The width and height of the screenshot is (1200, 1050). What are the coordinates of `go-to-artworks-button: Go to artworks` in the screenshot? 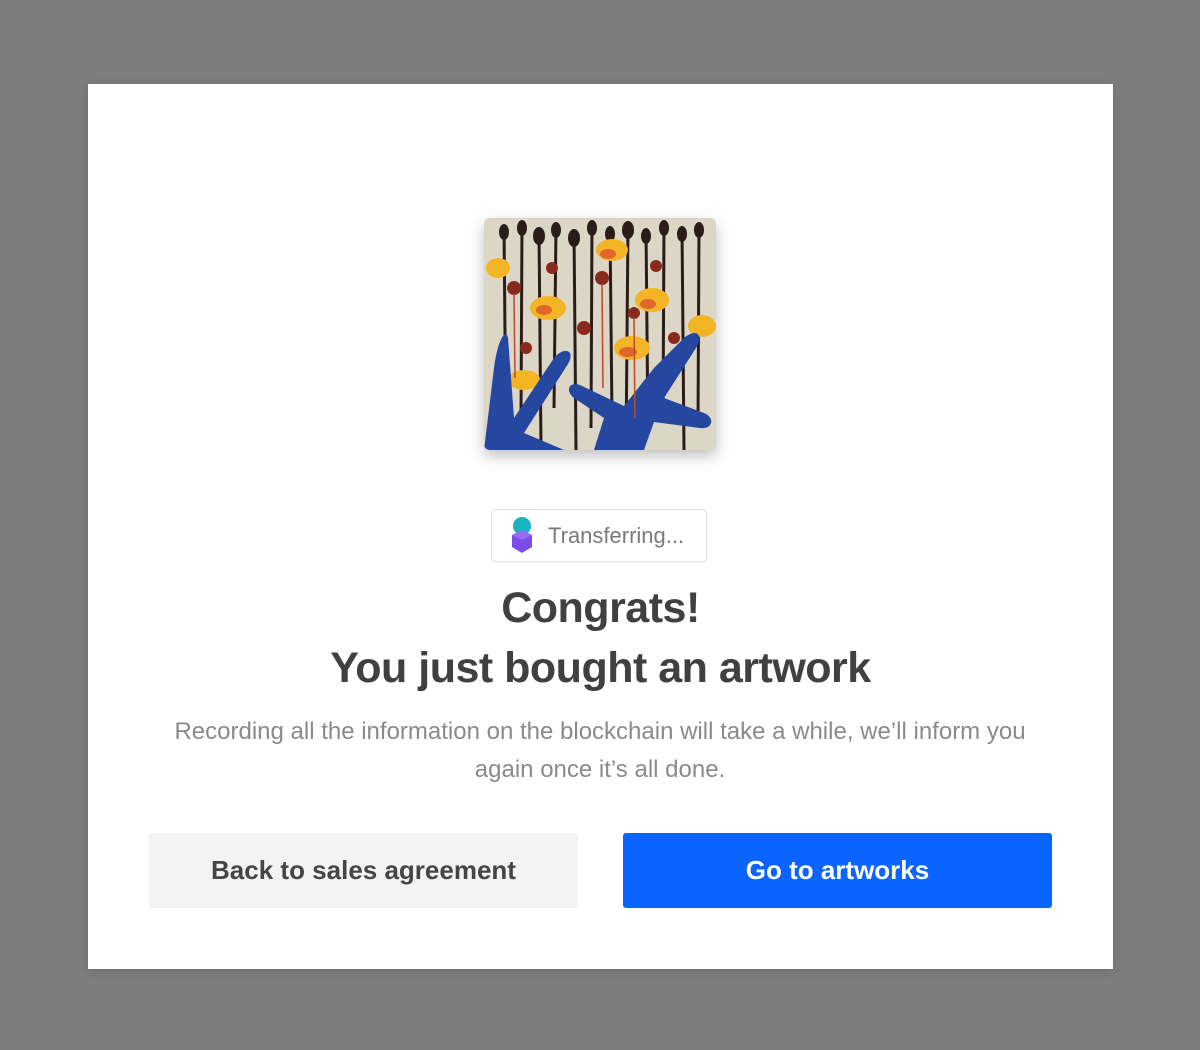 It's located at (837, 870).